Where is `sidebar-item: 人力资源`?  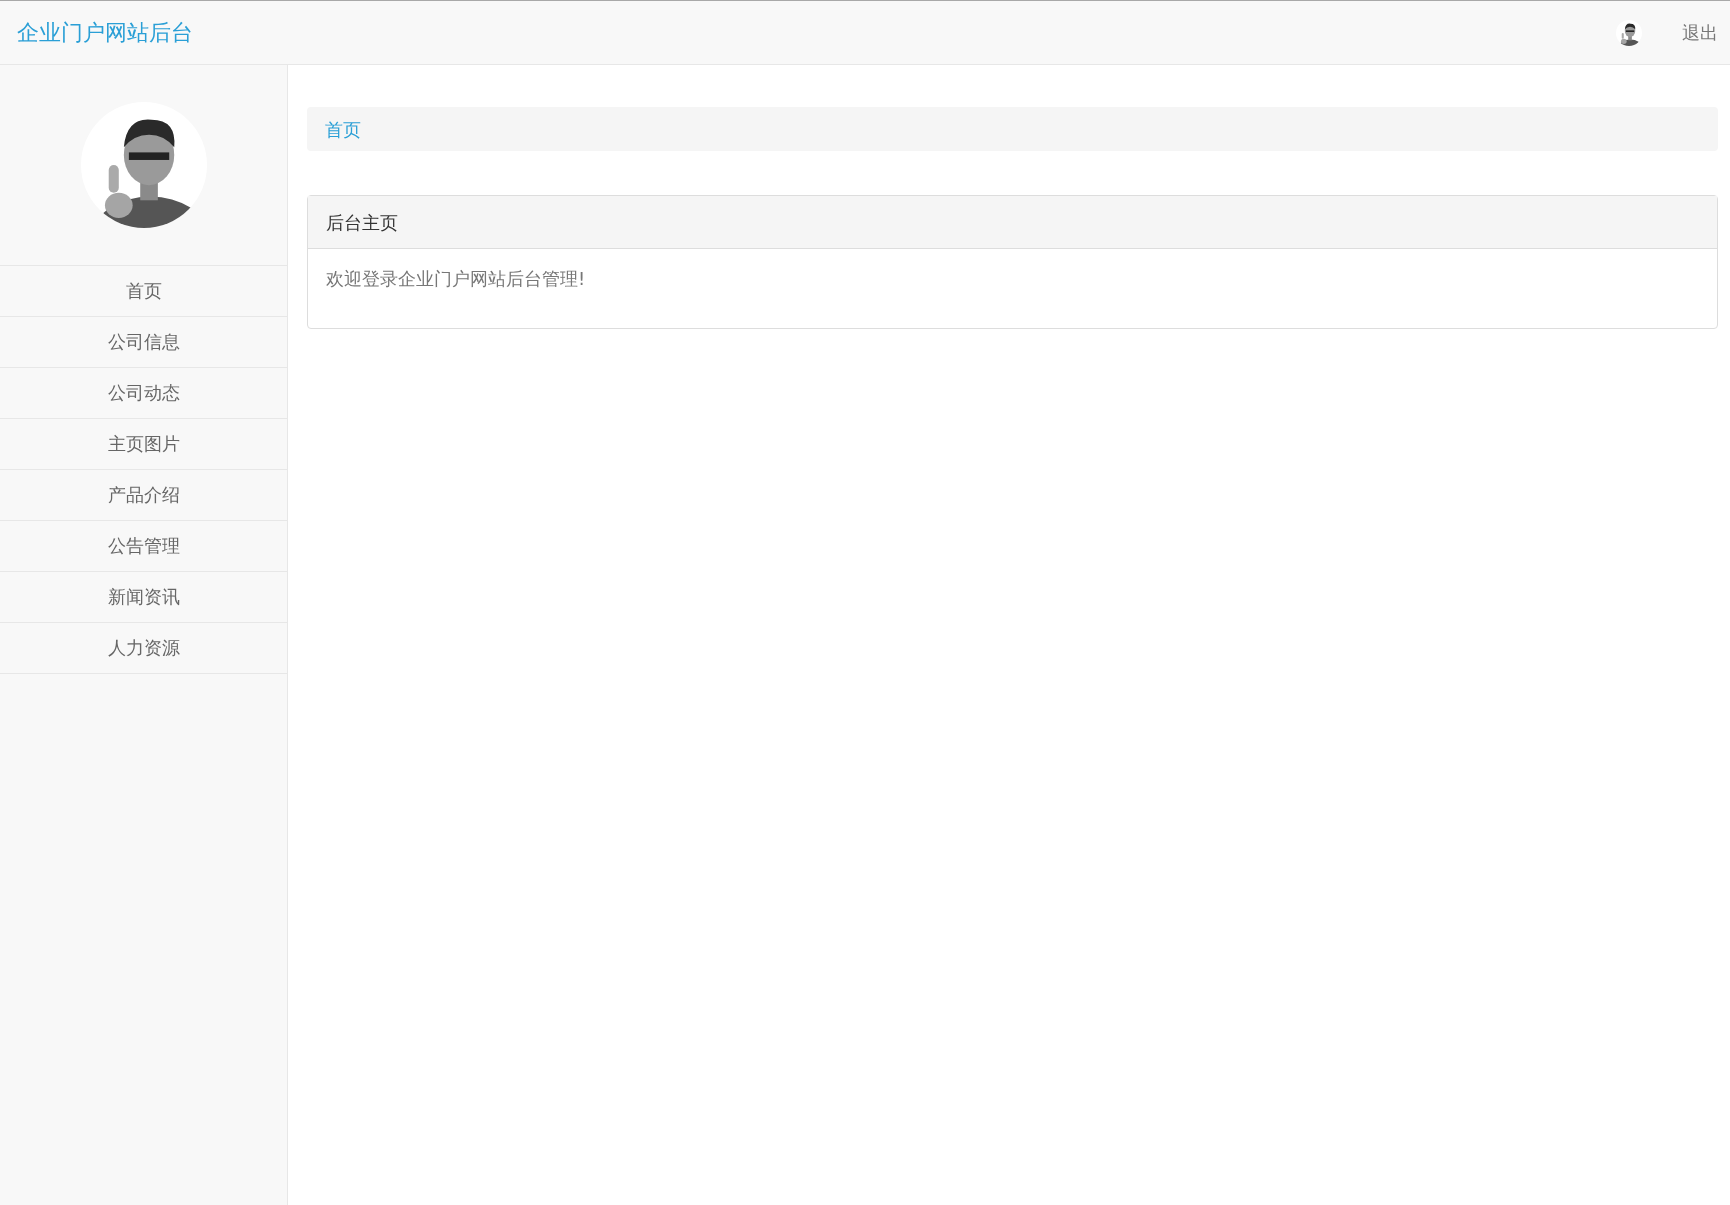 sidebar-item: 人力资源 is located at coordinates (143, 648).